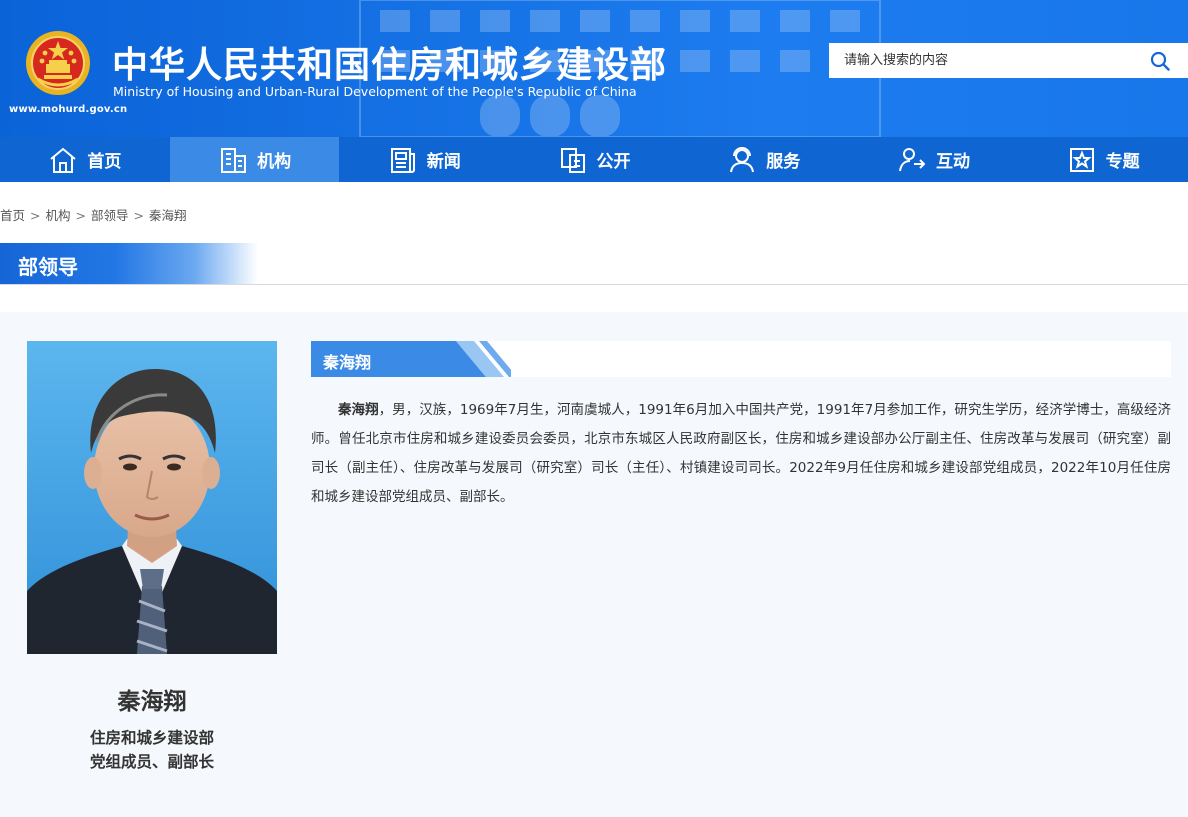 This screenshot has width=1188, height=817. I want to click on nav-item-label: 新闻, so click(443, 162).